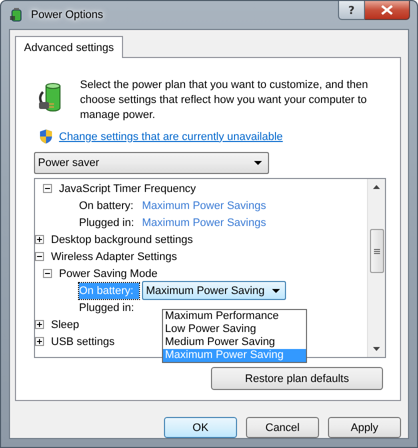  Describe the element at coordinates (297, 378) in the screenshot. I see `restore-defaults-button: Restore plan defaults` at that location.